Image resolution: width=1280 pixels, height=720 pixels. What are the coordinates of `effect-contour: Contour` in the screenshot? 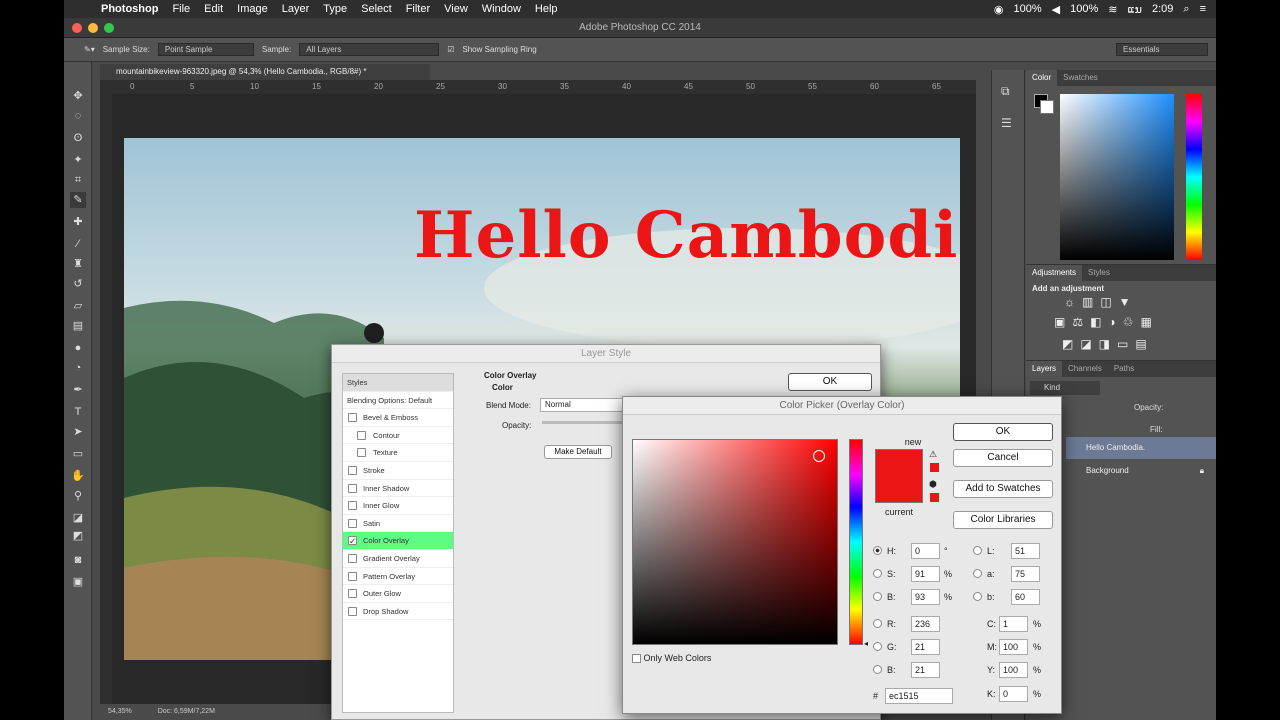 It's located at (398, 436).